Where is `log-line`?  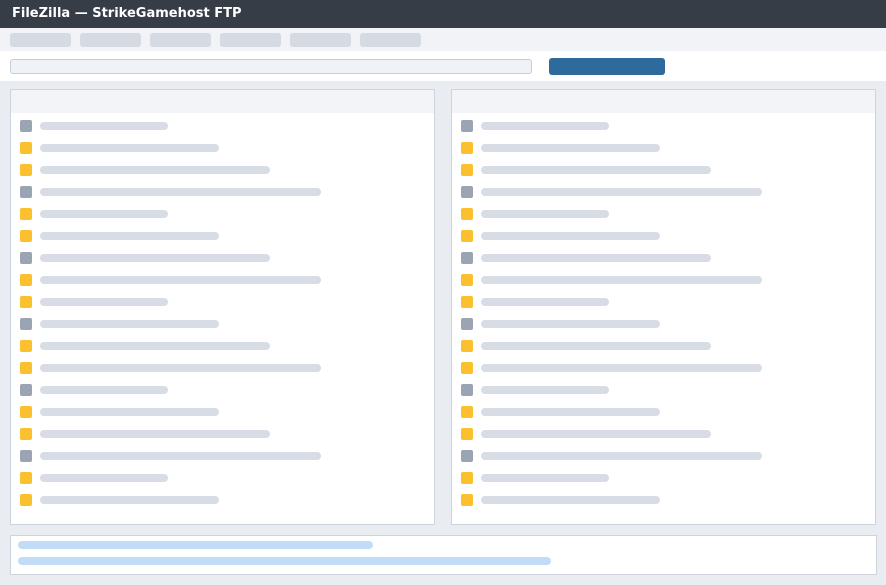
log-line is located at coordinates (284, 561).